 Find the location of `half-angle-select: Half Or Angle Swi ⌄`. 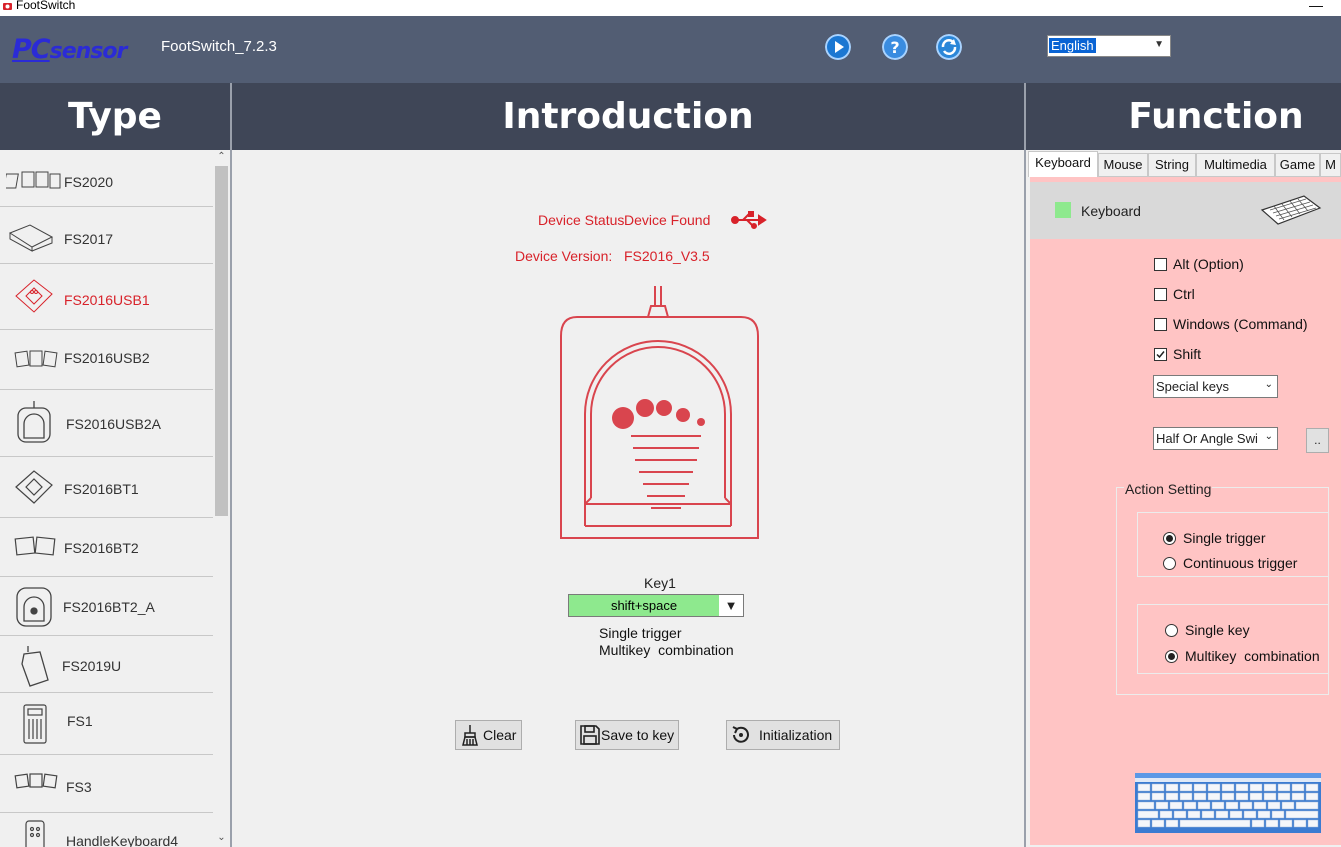

half-angle-select: Half Or Angle Swi ⌄ is located at coordinates (1215, 438).